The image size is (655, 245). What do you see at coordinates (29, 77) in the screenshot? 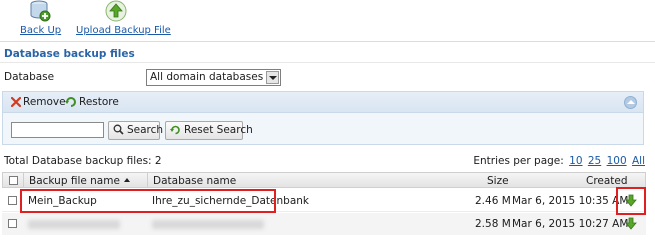
I see `database-label: Database` at bounding box center [29, 77].